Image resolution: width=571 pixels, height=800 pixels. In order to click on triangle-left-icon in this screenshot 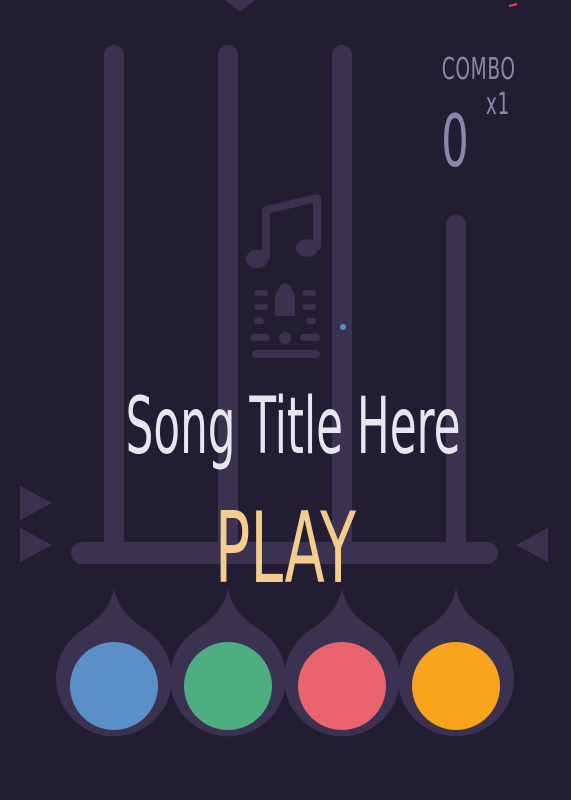, I will do `click(532, 545)`.